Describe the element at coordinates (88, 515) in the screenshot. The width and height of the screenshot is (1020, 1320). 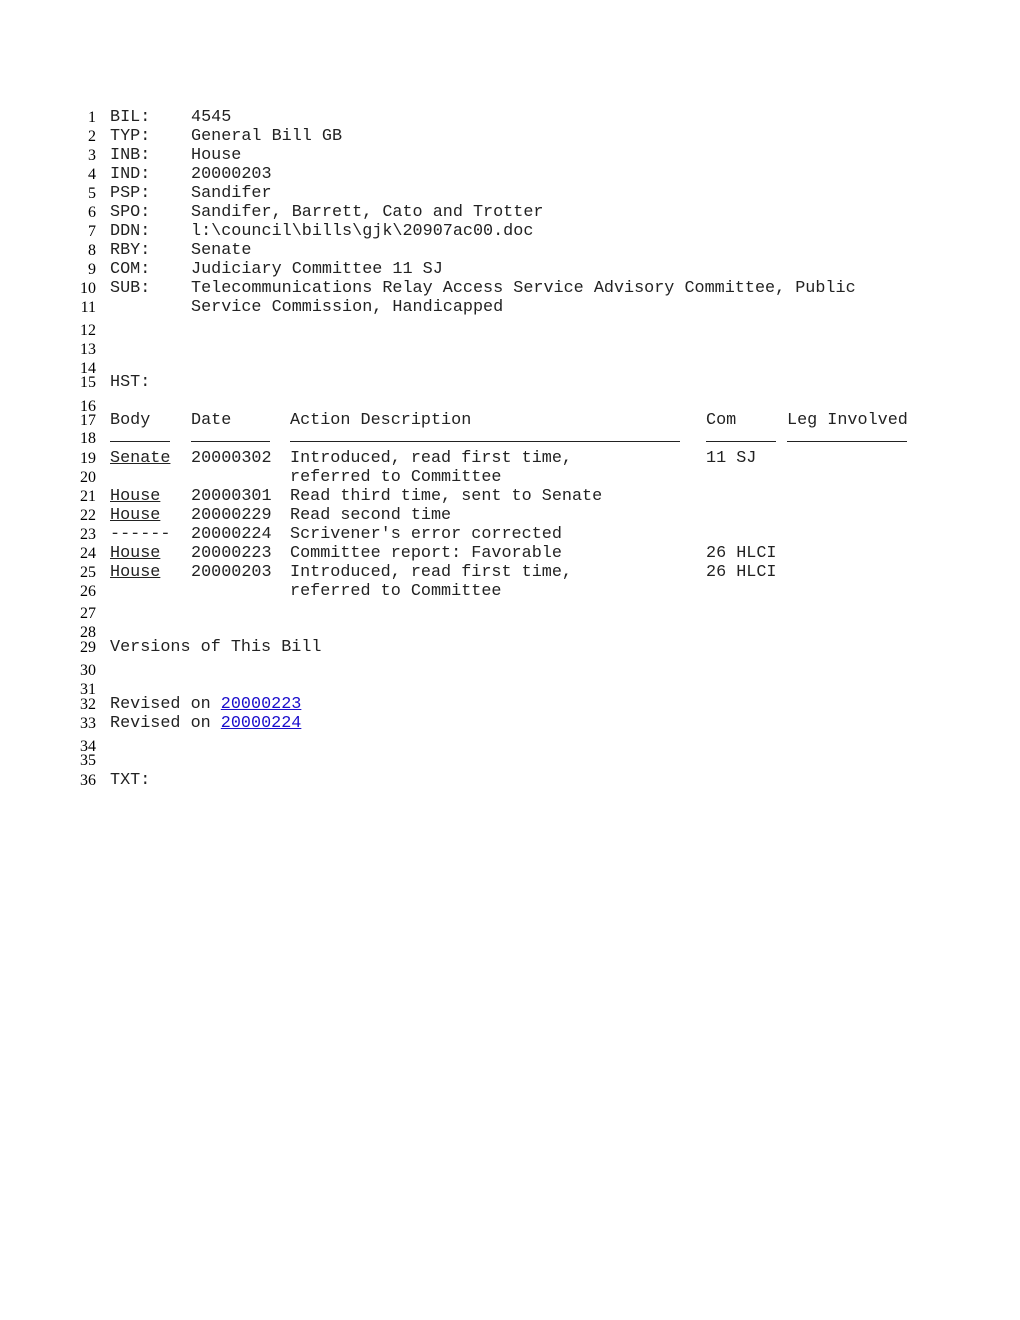
I see `line-number: 22` at that location.